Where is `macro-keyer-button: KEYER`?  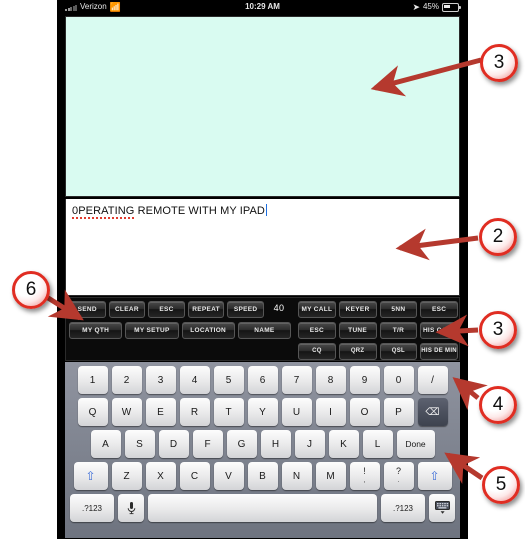 macro-keyer-button: KEYER is located at coordinates (357, 309).